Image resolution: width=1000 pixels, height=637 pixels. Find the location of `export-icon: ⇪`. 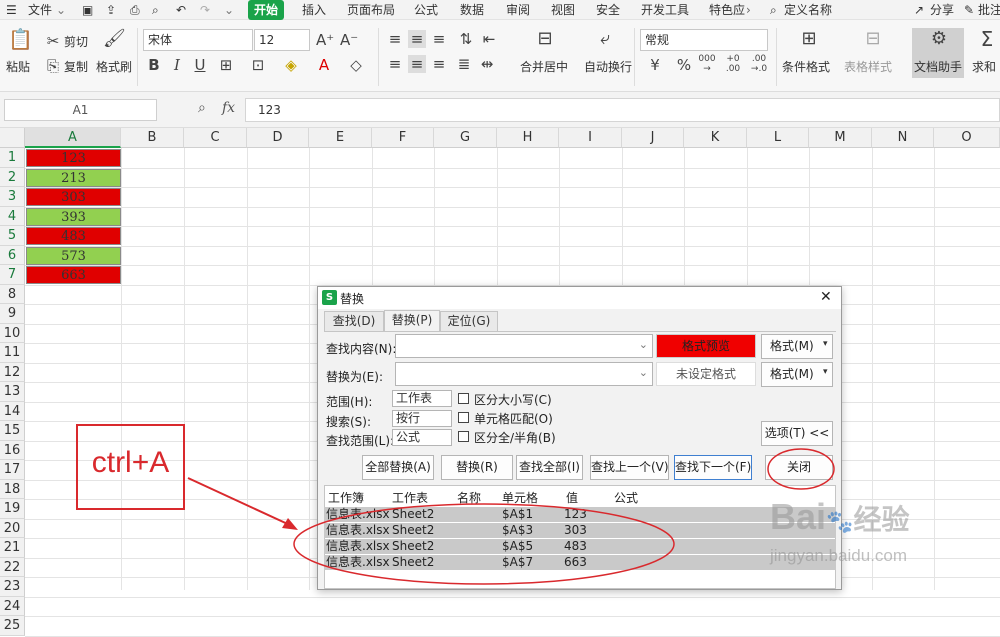

export-icon: ⇪ is located at coordinates (111, 10).